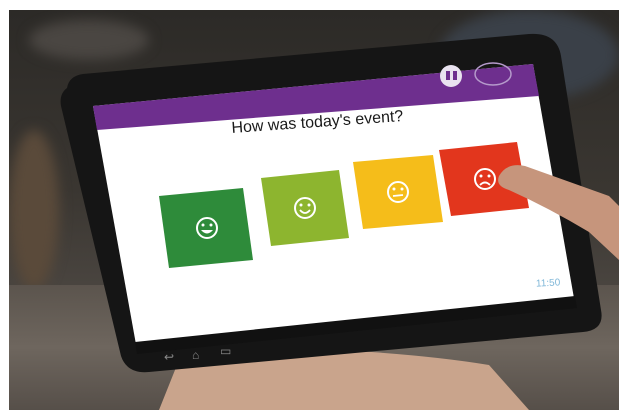 This screenshot has height=420, width=628. What do you see at coordinates (455, 75) in the screenshot?
I see `logo-person-right` at bounding box center [455, 75].